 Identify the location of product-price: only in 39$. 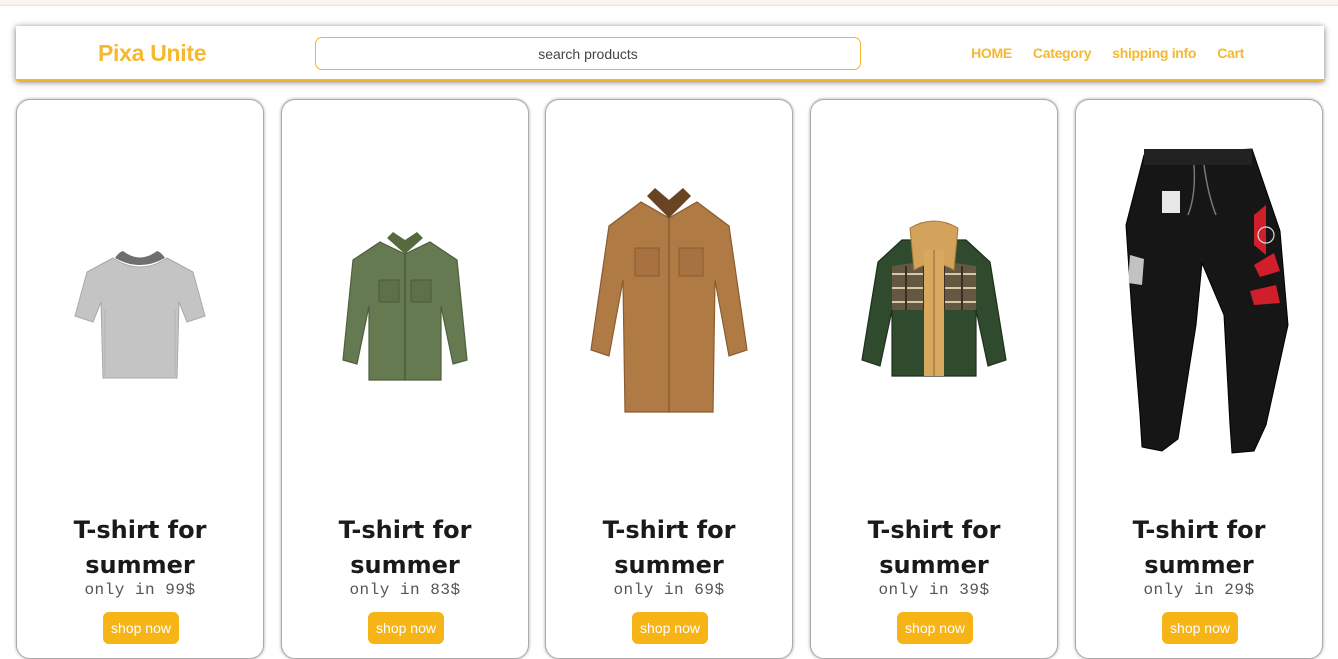
(934, 590).